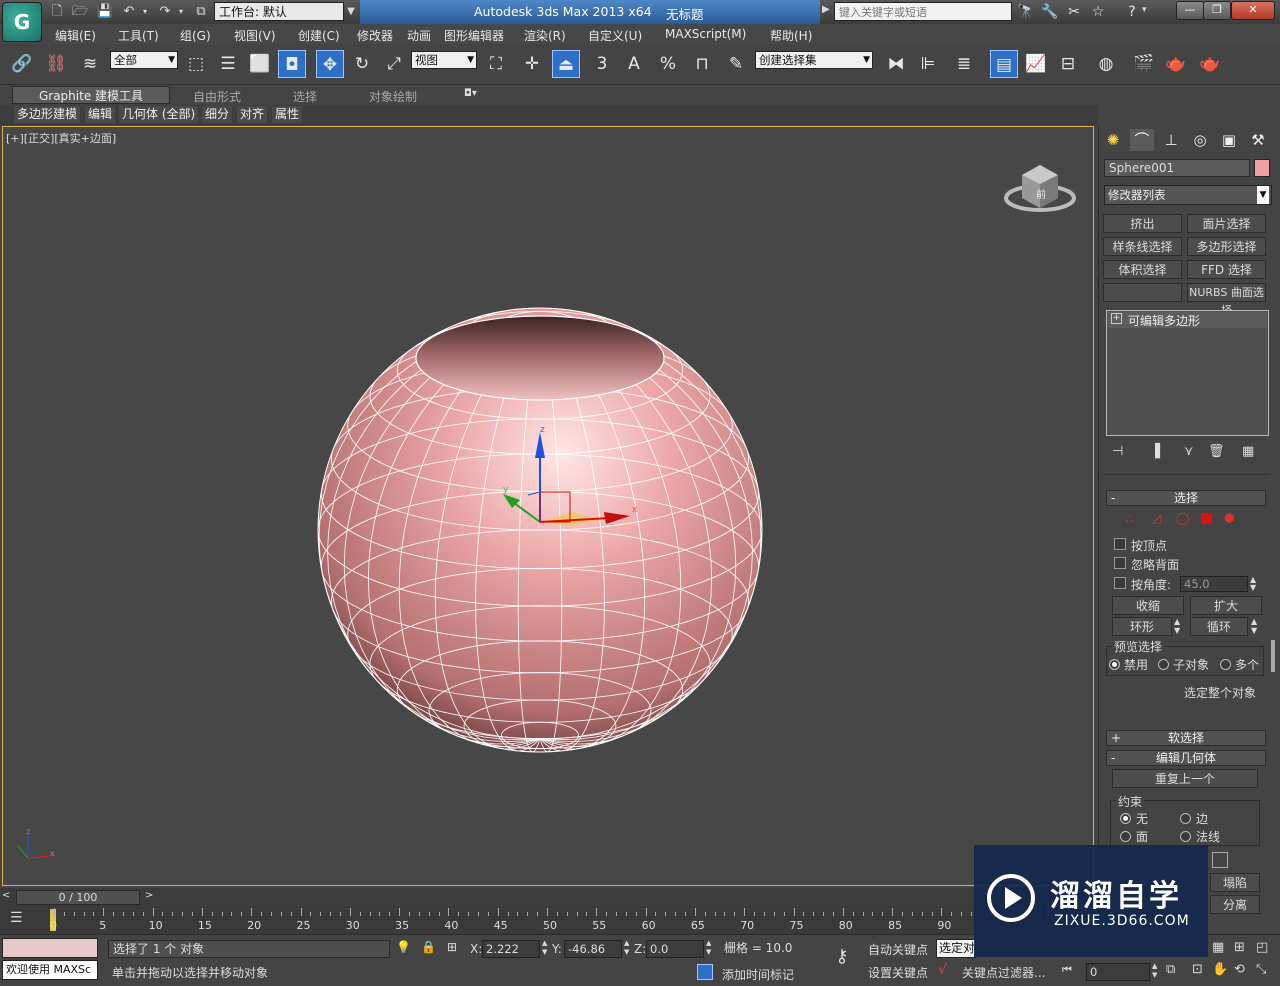 Image resolution: width=1280 pixels, height=986 pixels. Describe the element at coordinates (1226, 605) in the screenshot. I see `grow-button: 扩大` at that location.